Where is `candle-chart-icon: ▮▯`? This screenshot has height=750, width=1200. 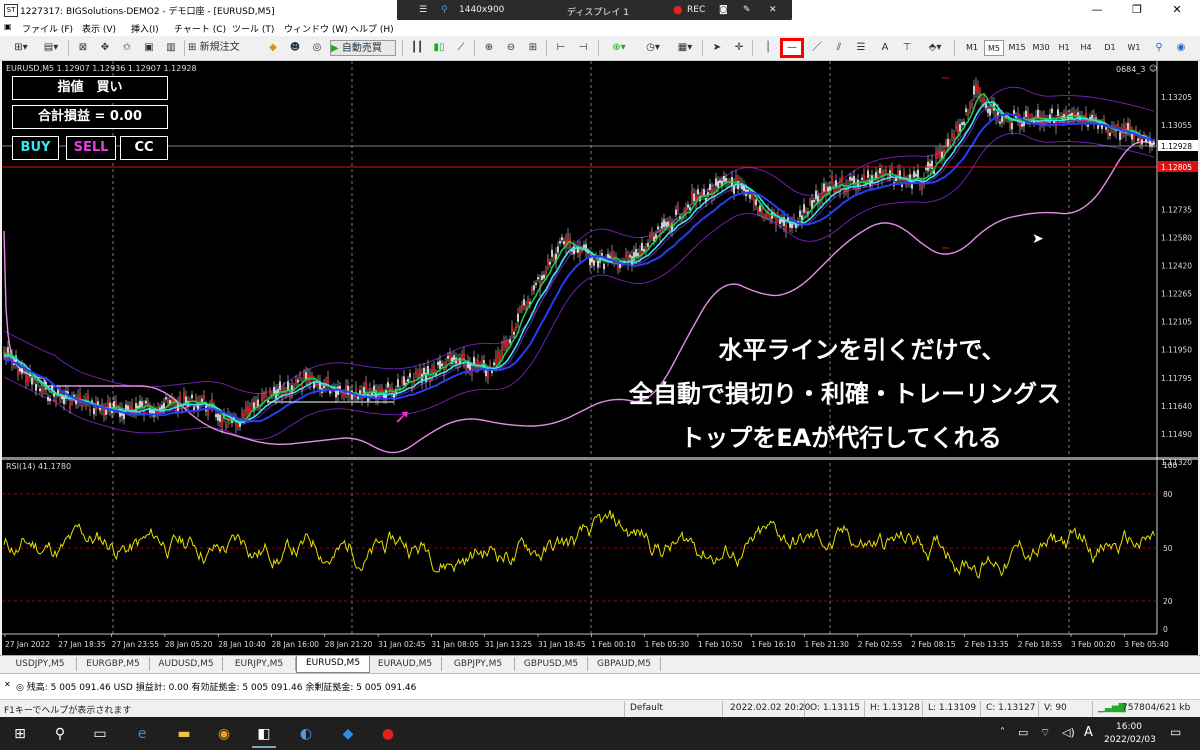 candle-chart-icon: ▮▯ is located at coordinates (439, 48).